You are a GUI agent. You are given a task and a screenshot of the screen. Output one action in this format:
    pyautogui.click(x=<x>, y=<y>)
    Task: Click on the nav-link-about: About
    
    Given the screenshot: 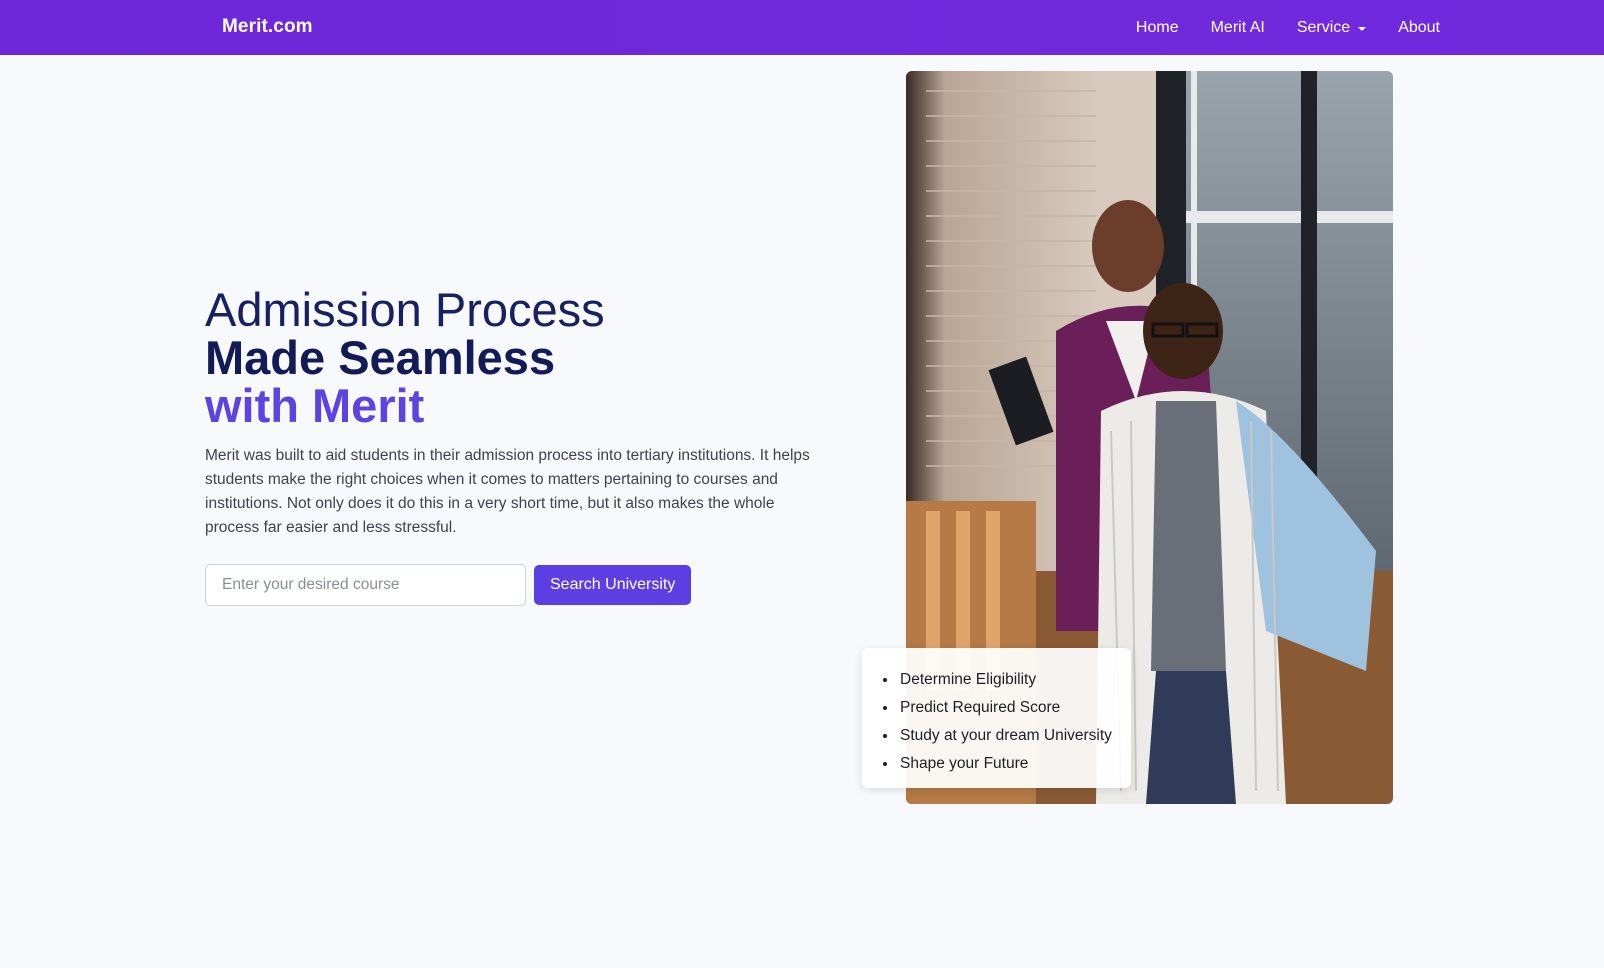 What is the action you would take?
    pyautogui.click(x=1419, y=28)
    